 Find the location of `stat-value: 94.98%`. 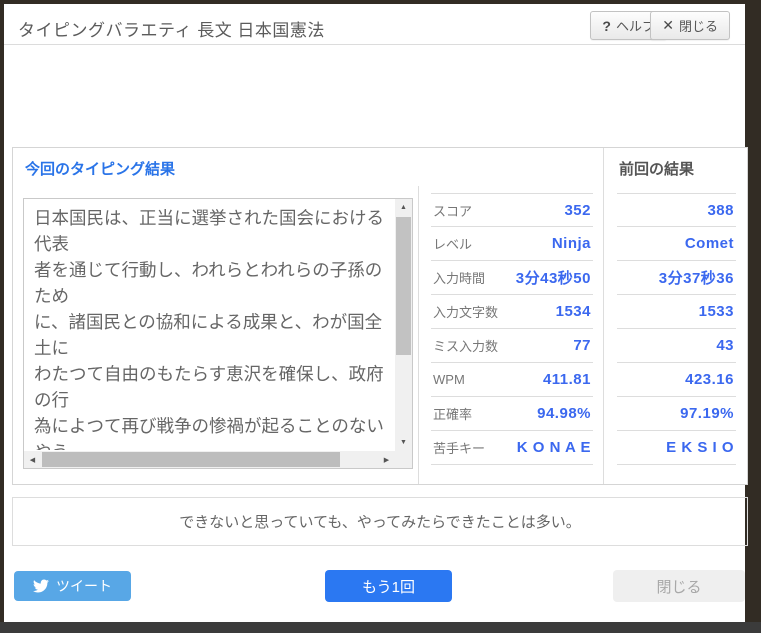

stat-value: 94.98% is located at coordinates (564, 413).